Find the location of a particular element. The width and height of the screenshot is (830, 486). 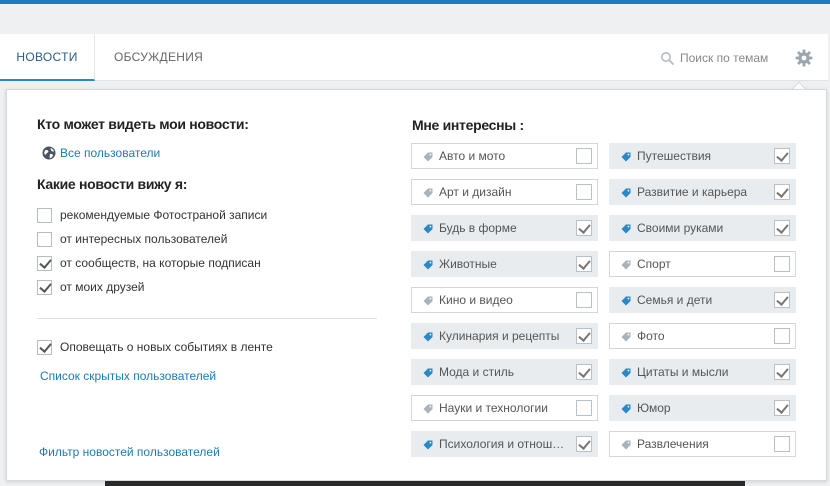

interest-item: Будь в форме is located at coordinates (504, 228).